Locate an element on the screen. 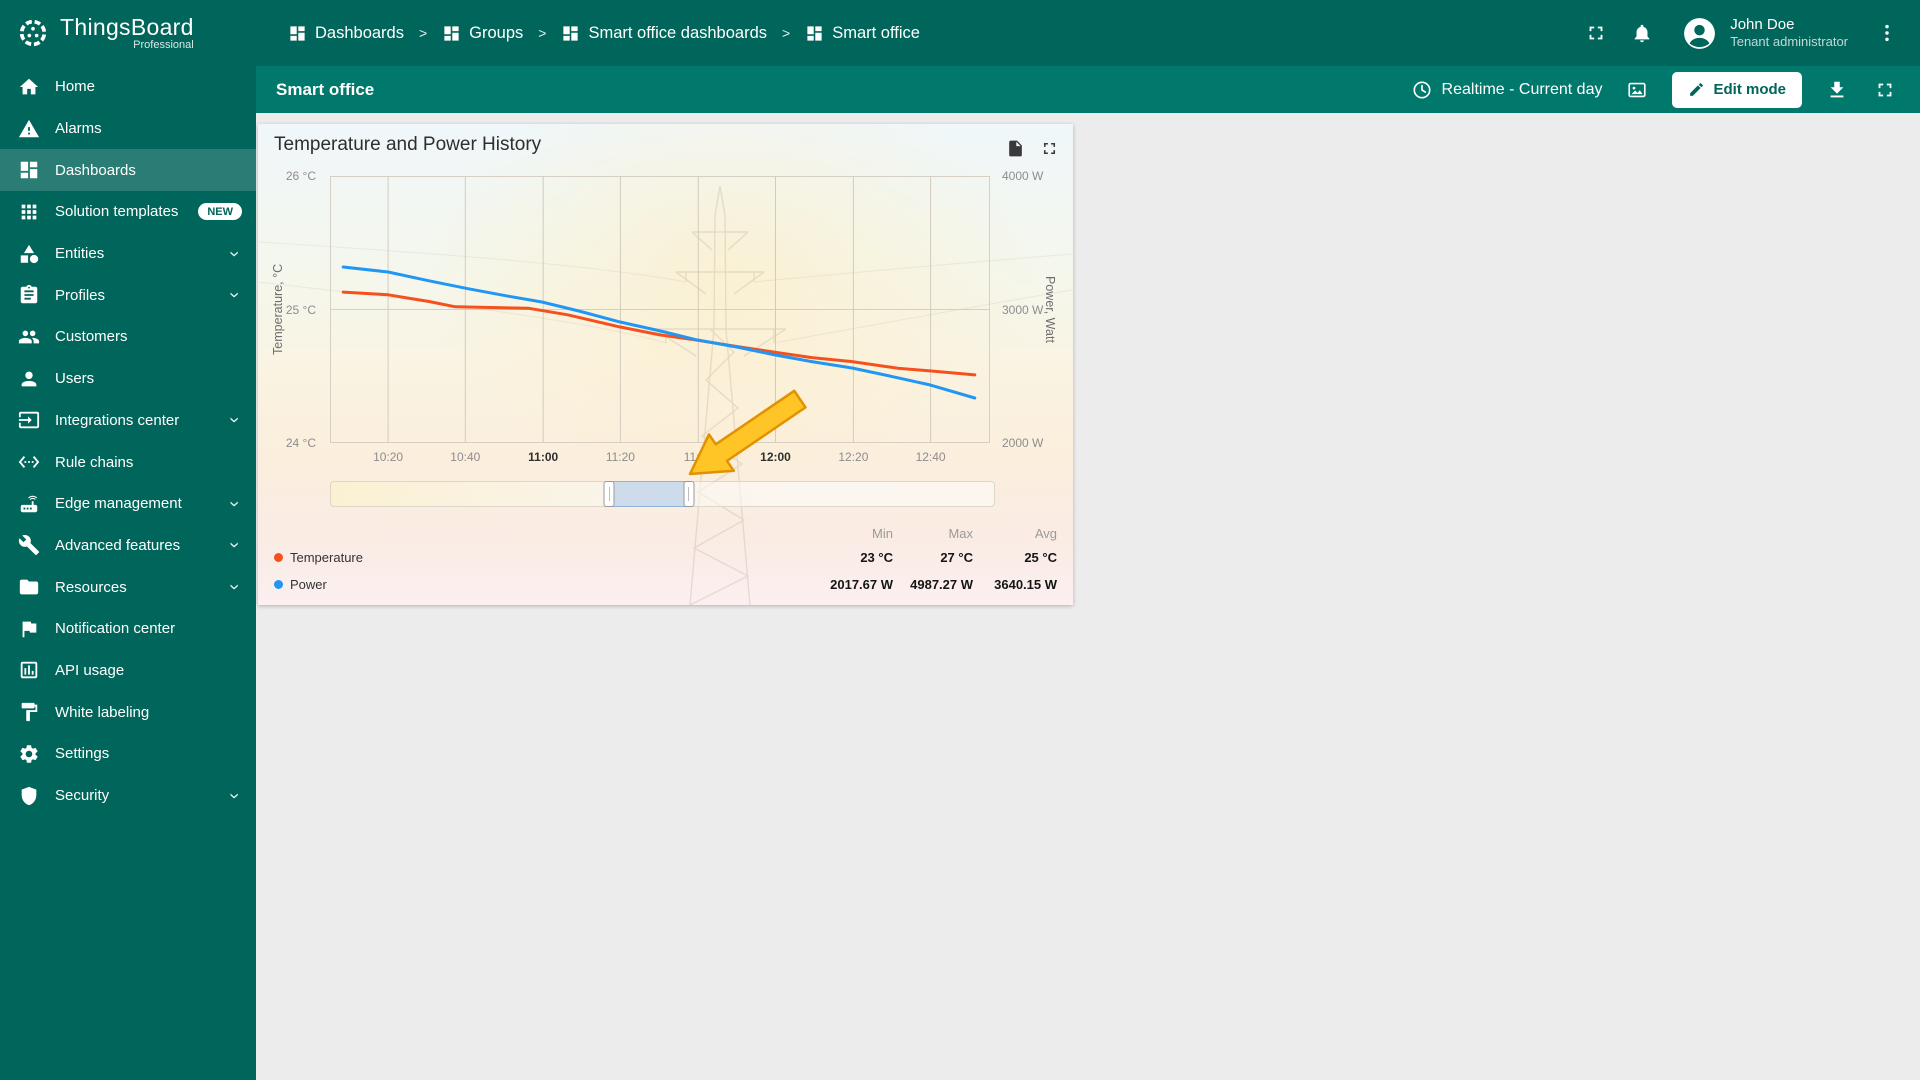 Image resolution: width=1920 pixels, height=1080 pixels. sidebar-item-integrations-center: Integrations center › is located at coordinates (128, 421).